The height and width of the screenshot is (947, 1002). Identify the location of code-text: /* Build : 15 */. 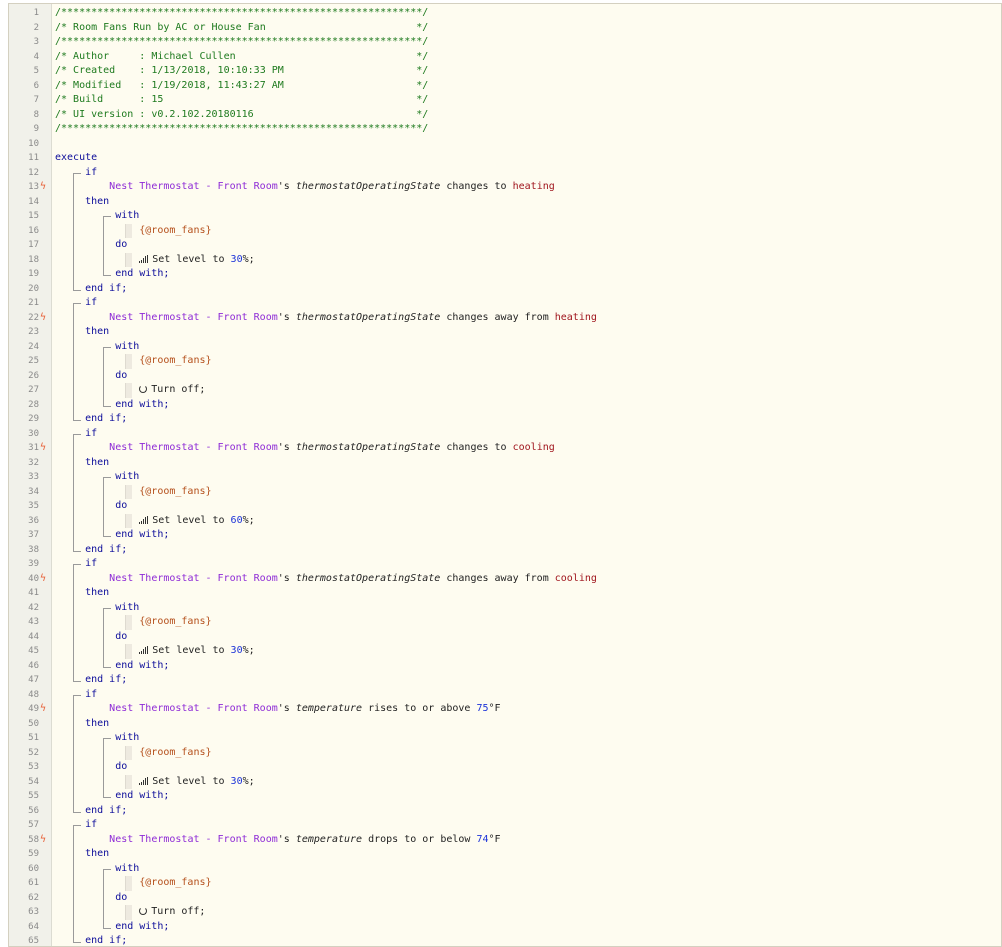
(241, 100).